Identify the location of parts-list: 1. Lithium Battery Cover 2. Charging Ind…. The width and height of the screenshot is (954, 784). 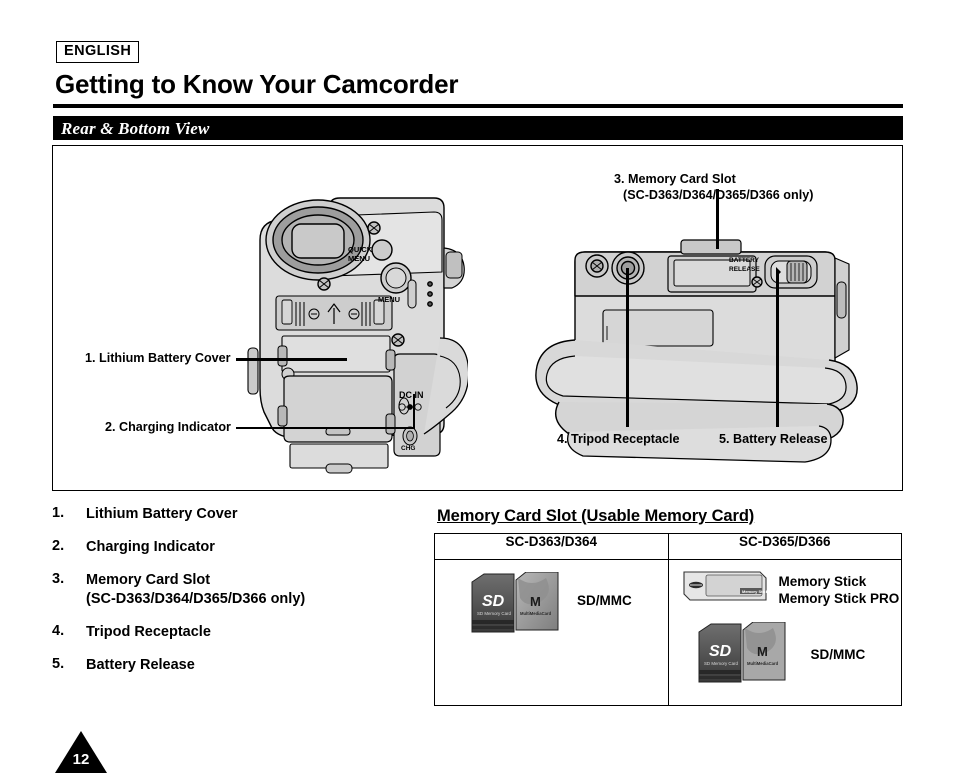
(237, 597).